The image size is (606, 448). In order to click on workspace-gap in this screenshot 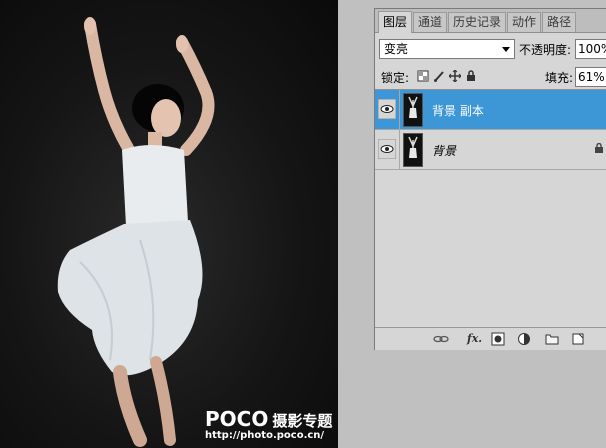, I will do `click(356, 224)`.